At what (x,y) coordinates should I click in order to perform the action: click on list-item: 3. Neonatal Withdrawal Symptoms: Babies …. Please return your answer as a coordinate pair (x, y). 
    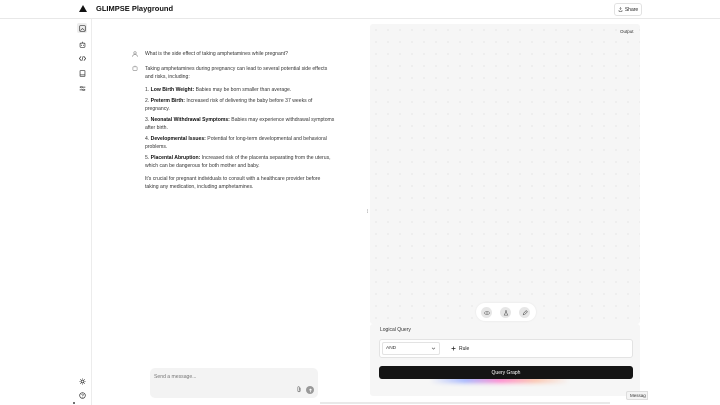
    Looking at the image, I should click on (240, 124).